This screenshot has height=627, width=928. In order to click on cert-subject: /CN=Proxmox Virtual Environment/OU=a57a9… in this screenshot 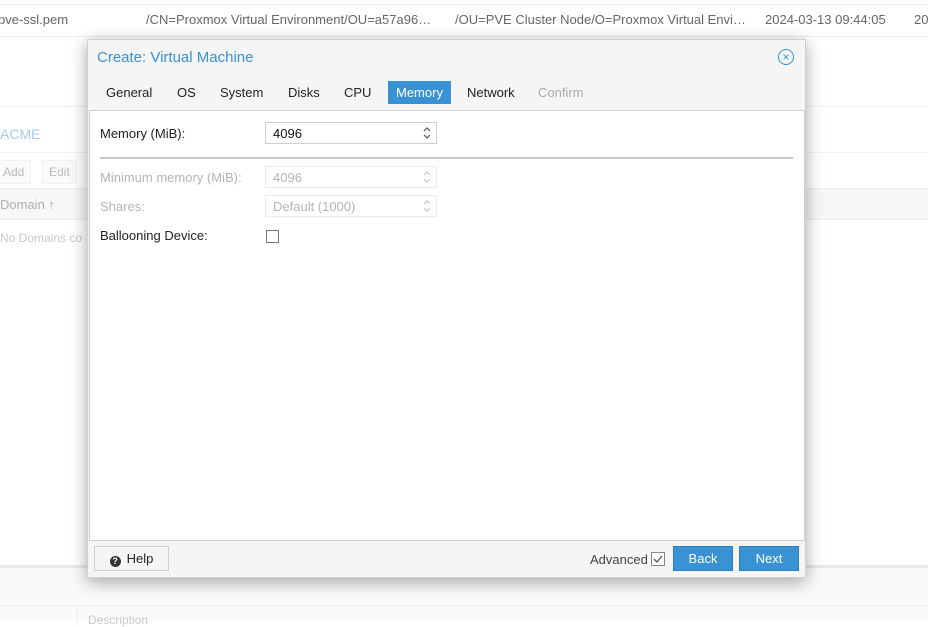, I will do `click(289, 19)`.